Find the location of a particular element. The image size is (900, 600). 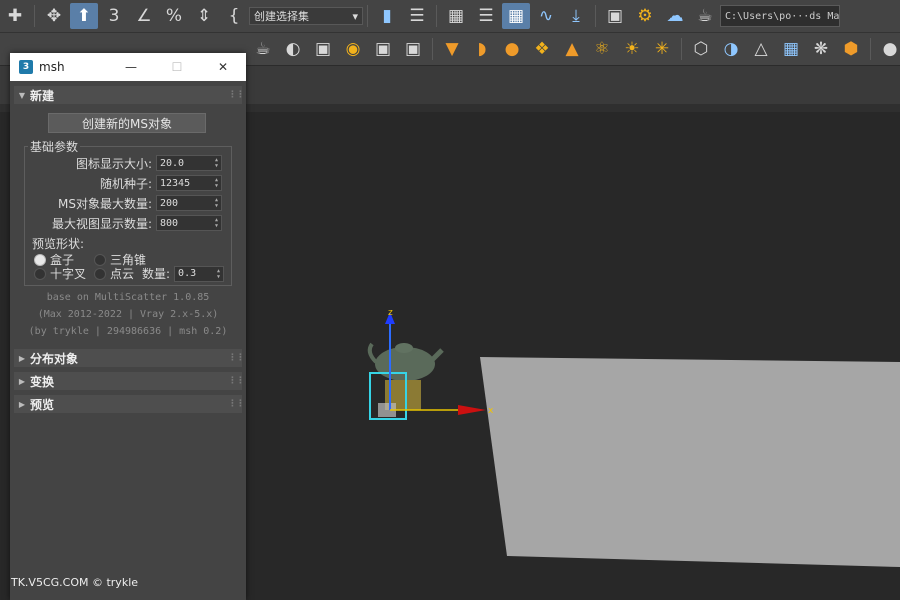

sphere-light-icon: ● is located at coordinates (512, 49).